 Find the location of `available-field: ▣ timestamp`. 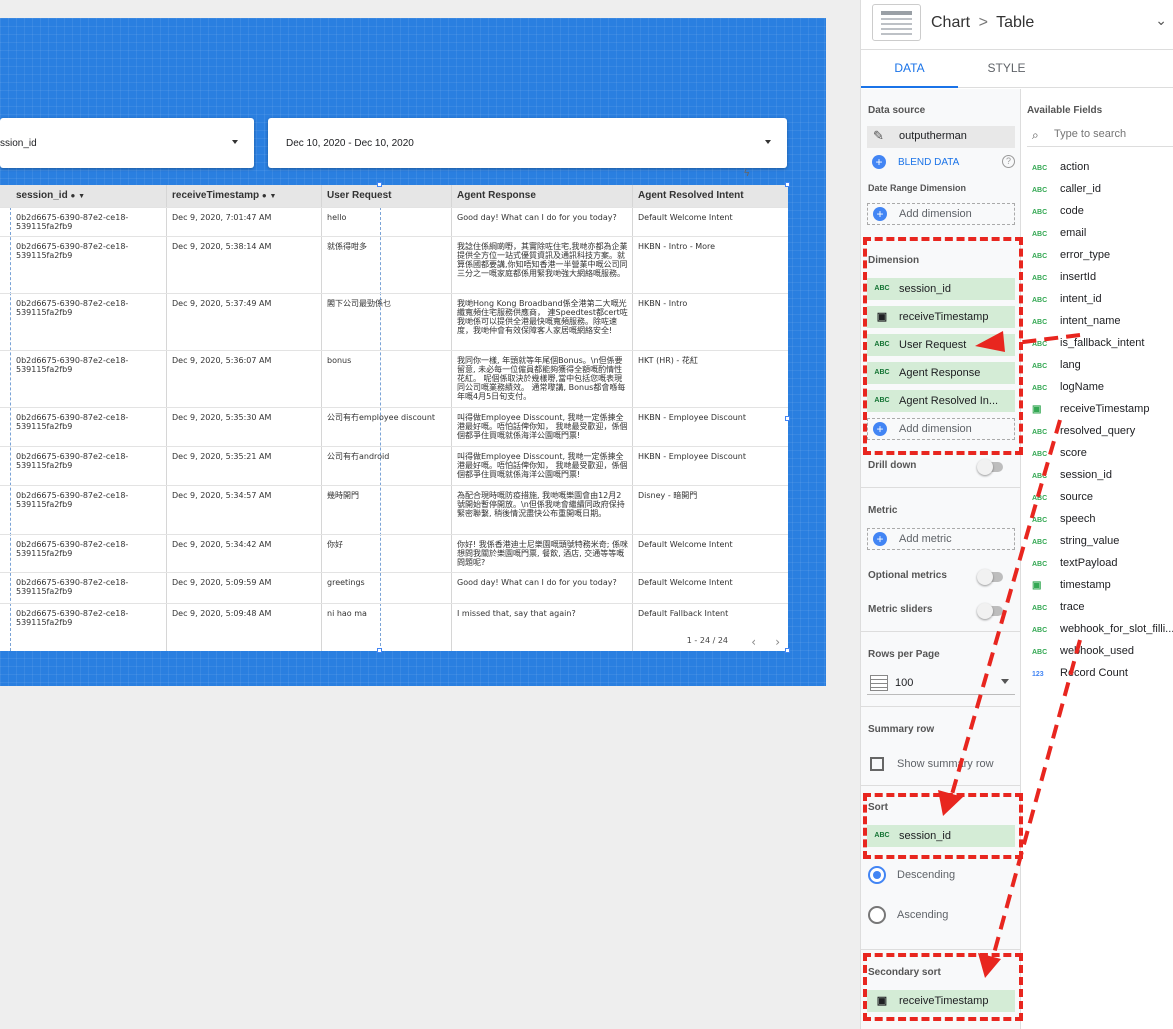

available-field: ▣ timestamp is located at coordinates (1102, 585).